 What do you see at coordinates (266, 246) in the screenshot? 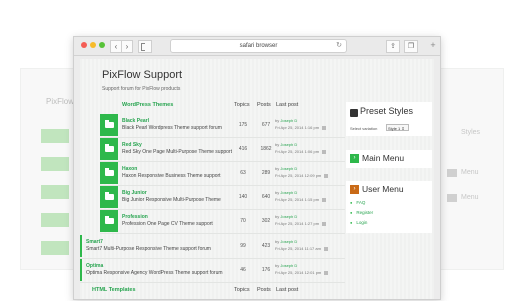
I see `posts-count: 423` at bounding box center [266, 246].